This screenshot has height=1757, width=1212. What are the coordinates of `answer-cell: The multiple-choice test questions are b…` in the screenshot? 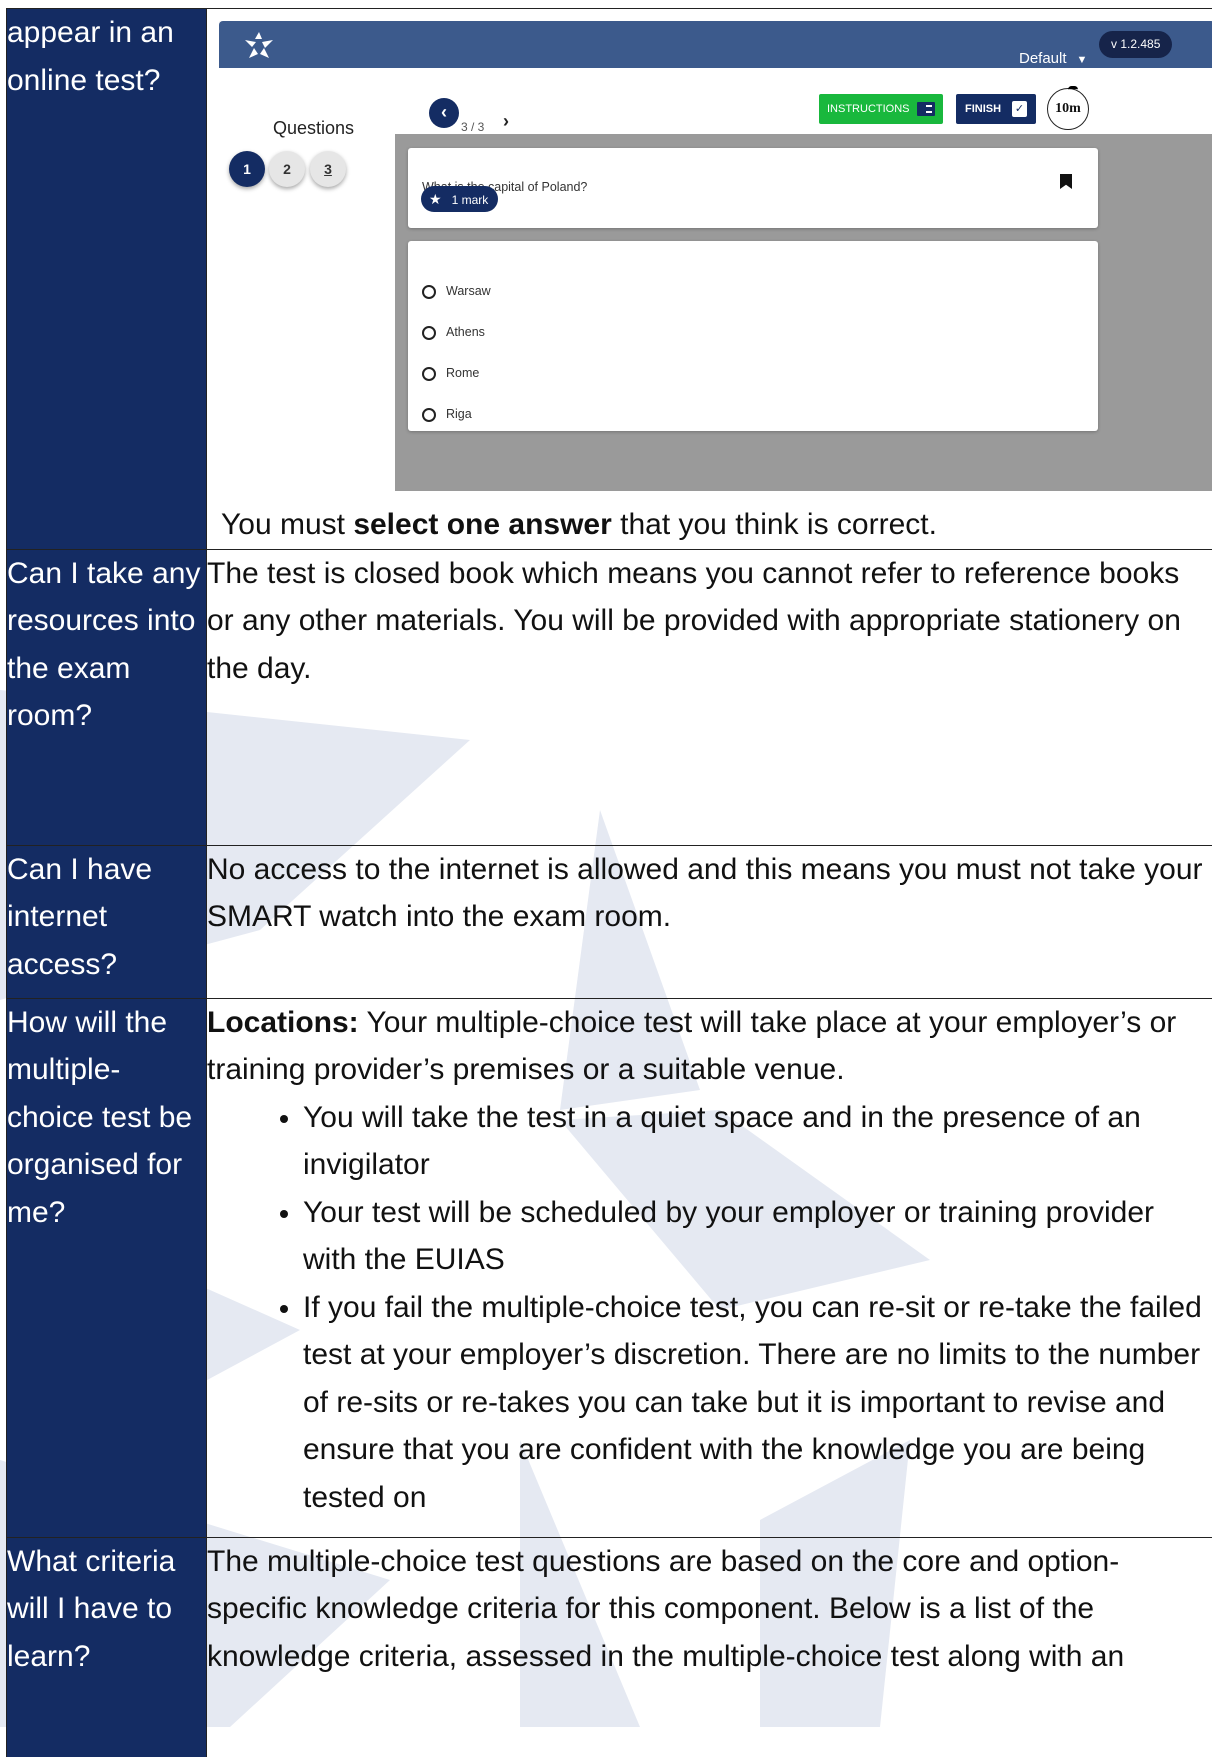 It's located at (709, 1647).